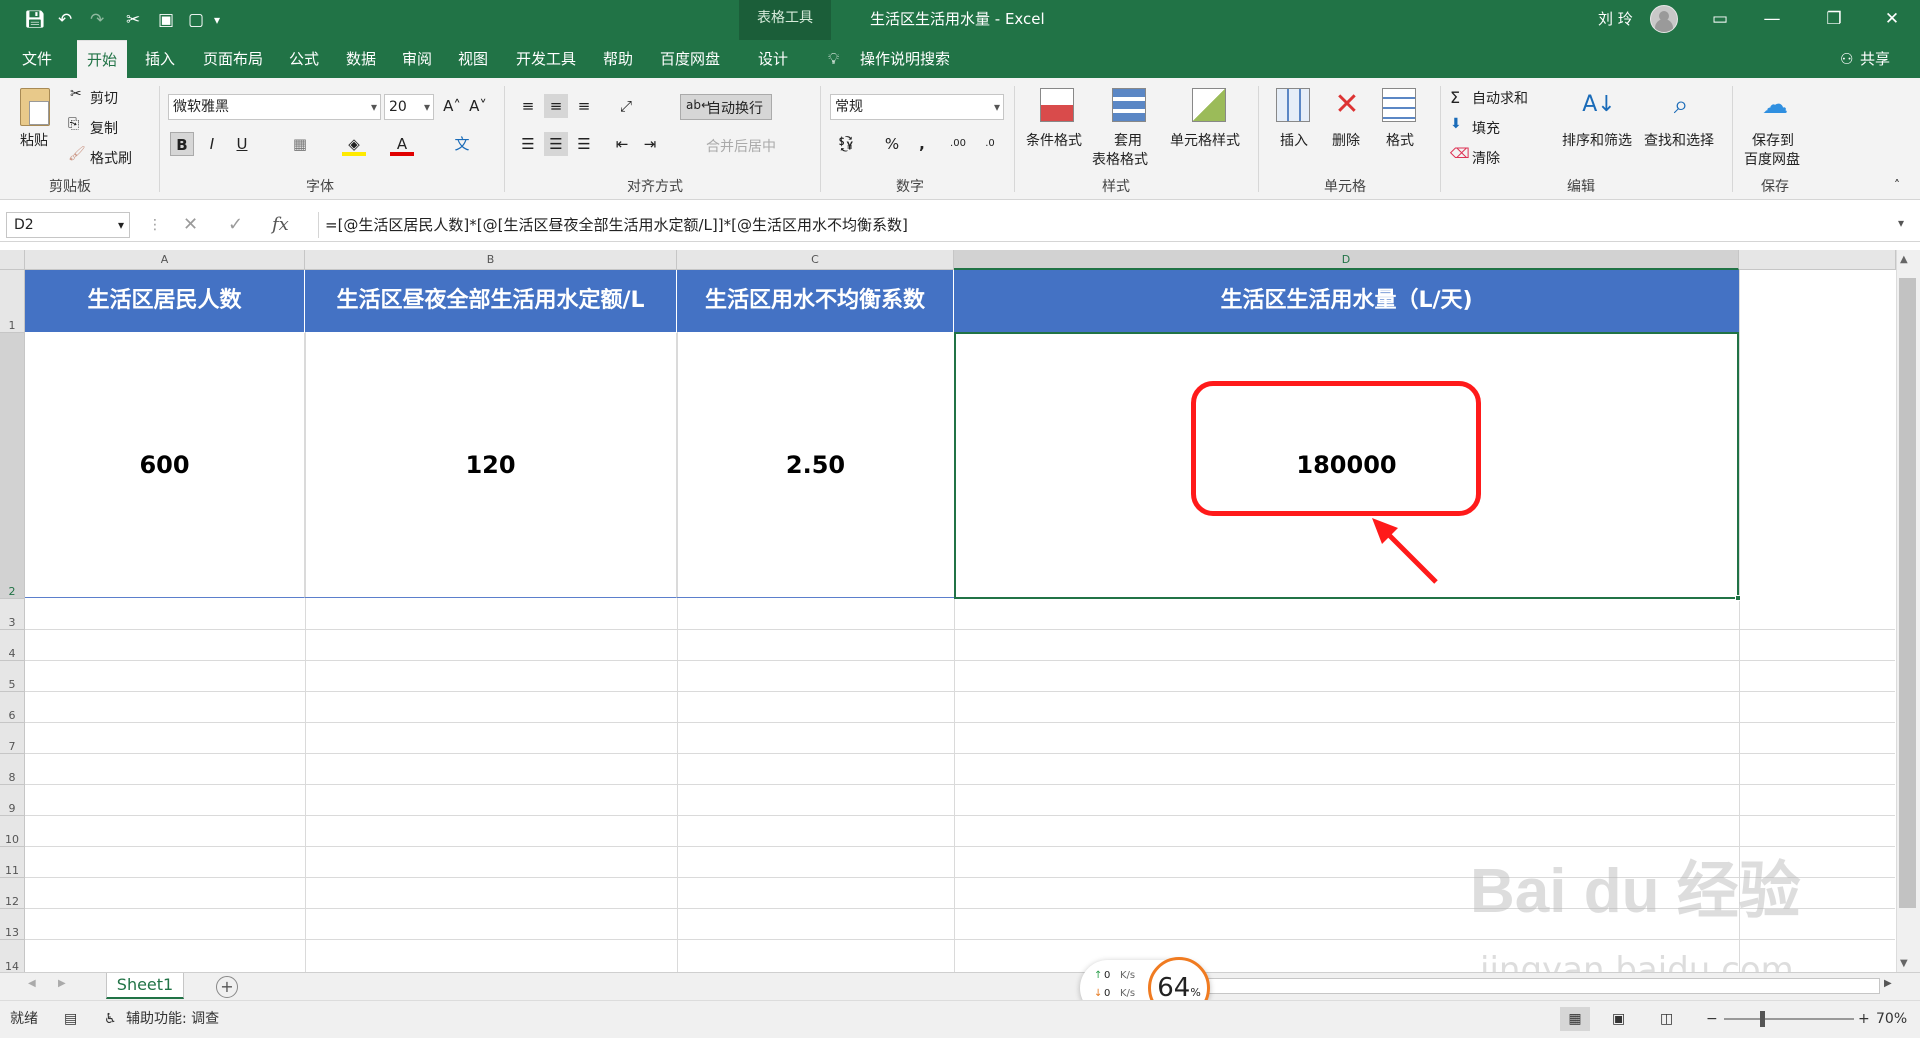  What do you see at coordinates (584, 106) in the screenshot?
I see `align-bottom-icon: ≡` at bounding box center [584, 106].